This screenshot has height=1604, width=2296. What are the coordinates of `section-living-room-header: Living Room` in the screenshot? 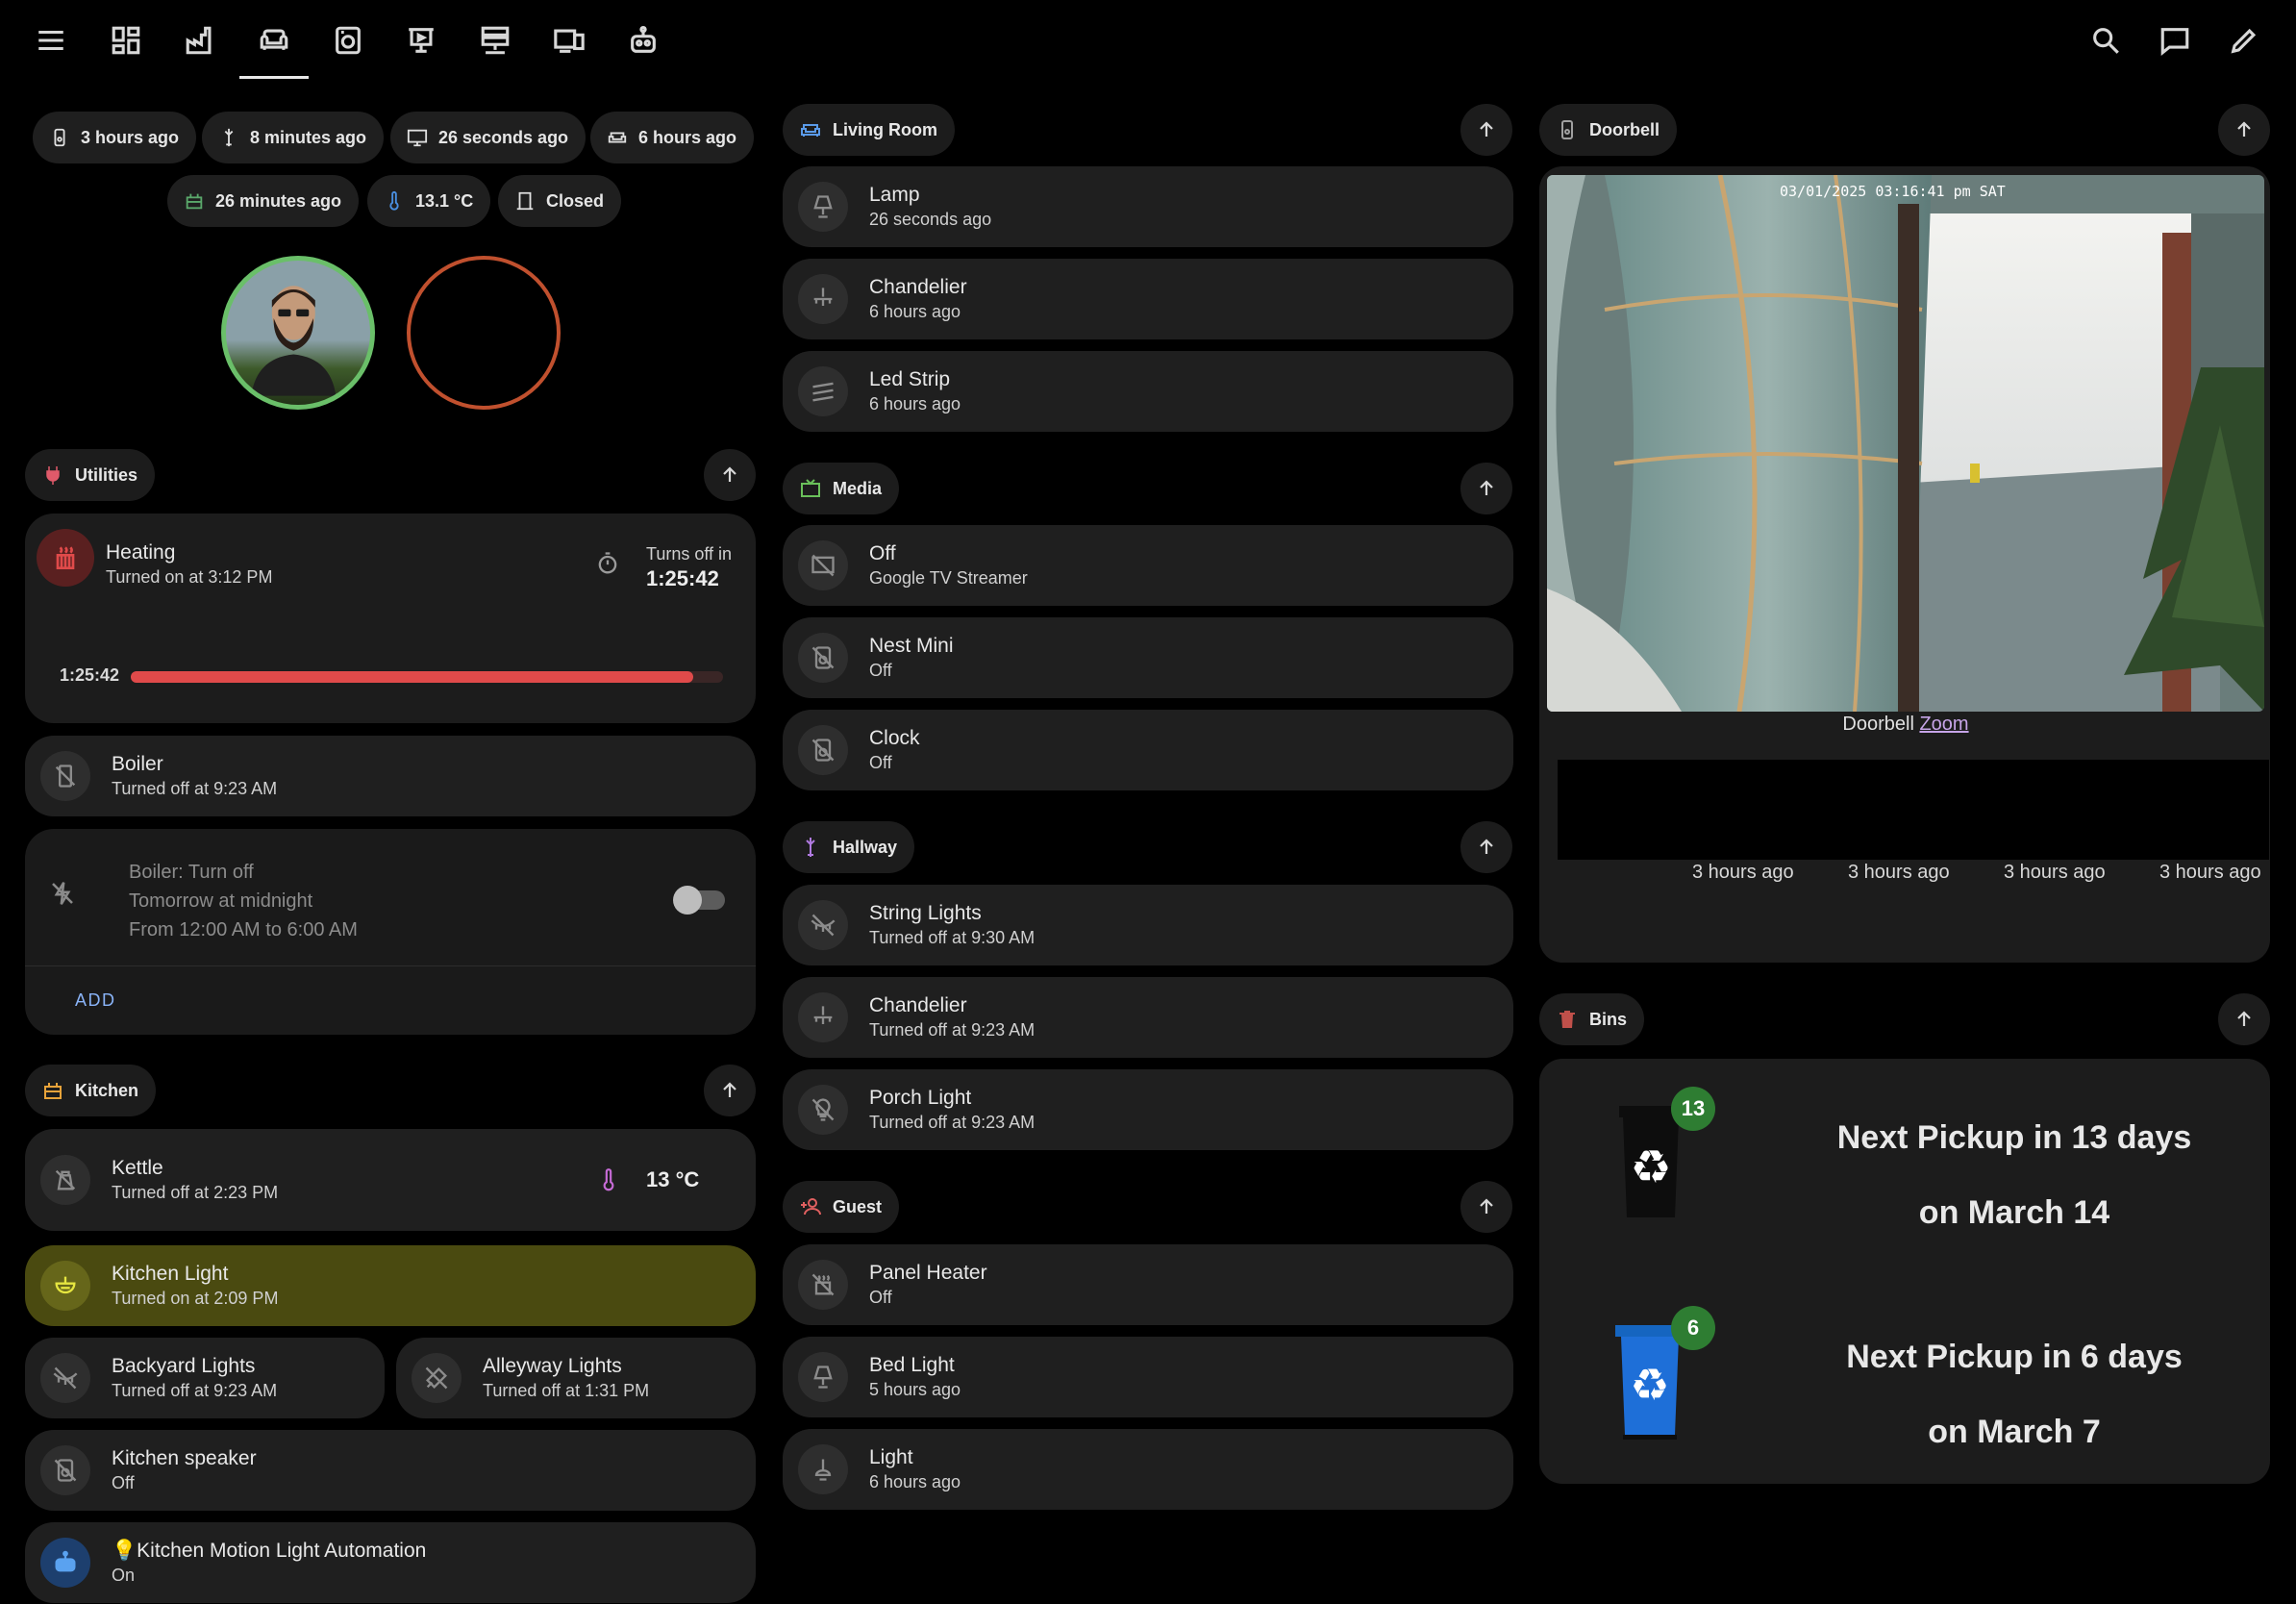 It's located at (869, 130).